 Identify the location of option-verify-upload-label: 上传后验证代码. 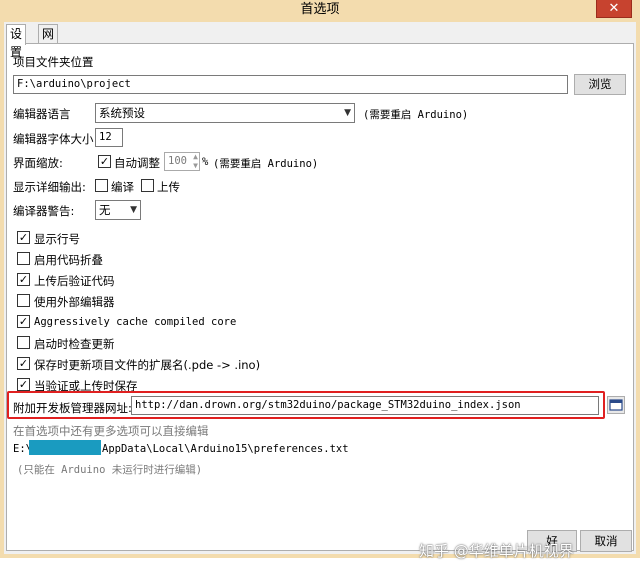
(74, 281).